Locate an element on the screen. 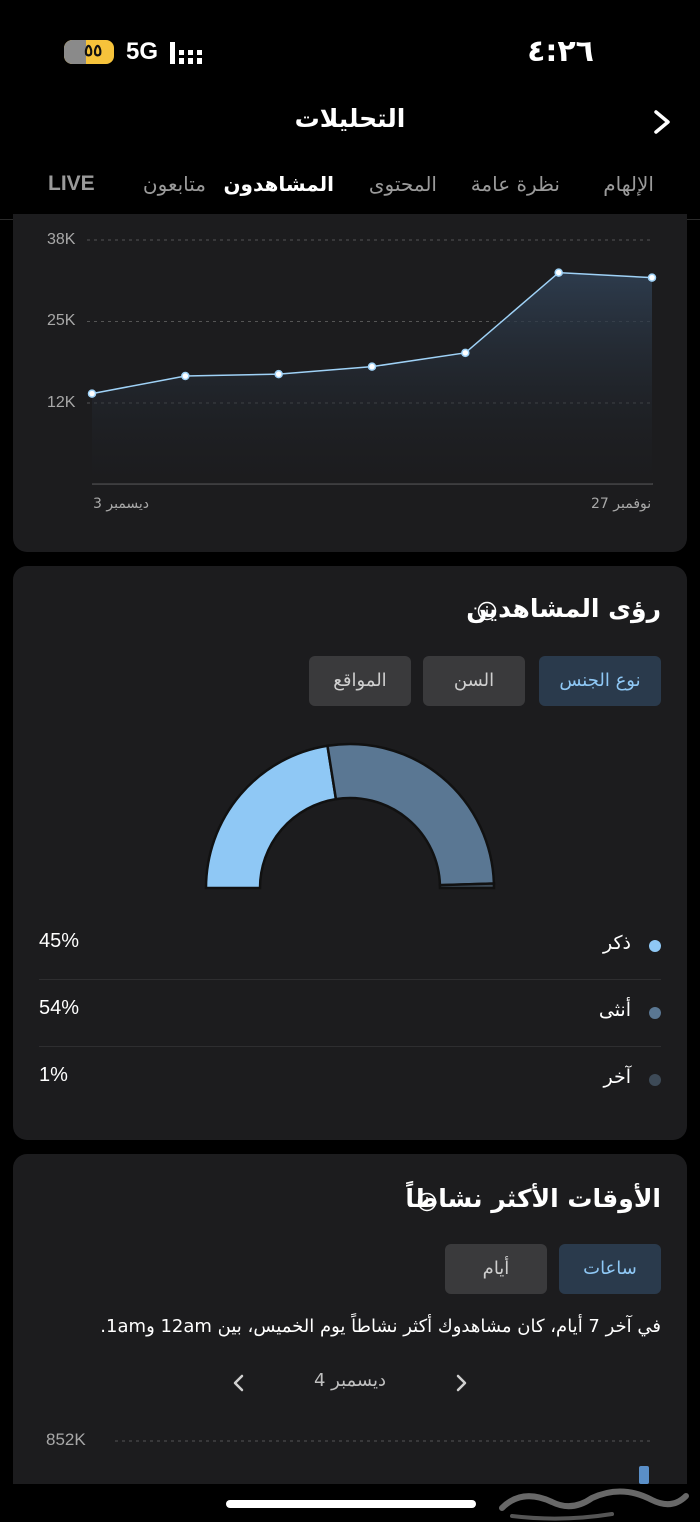  legend-label: أنثى is located at coordinates (614, 1010).